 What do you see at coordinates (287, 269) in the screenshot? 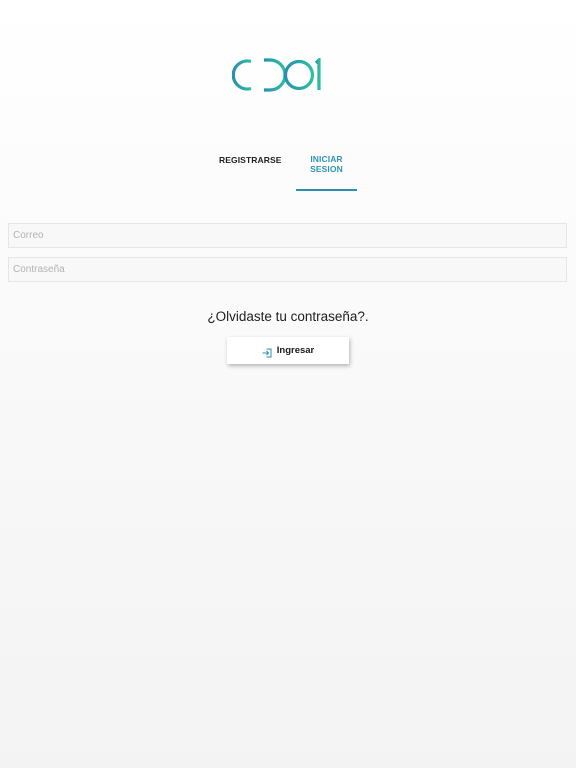
I see `password-field` at bounding box center [287, 269].